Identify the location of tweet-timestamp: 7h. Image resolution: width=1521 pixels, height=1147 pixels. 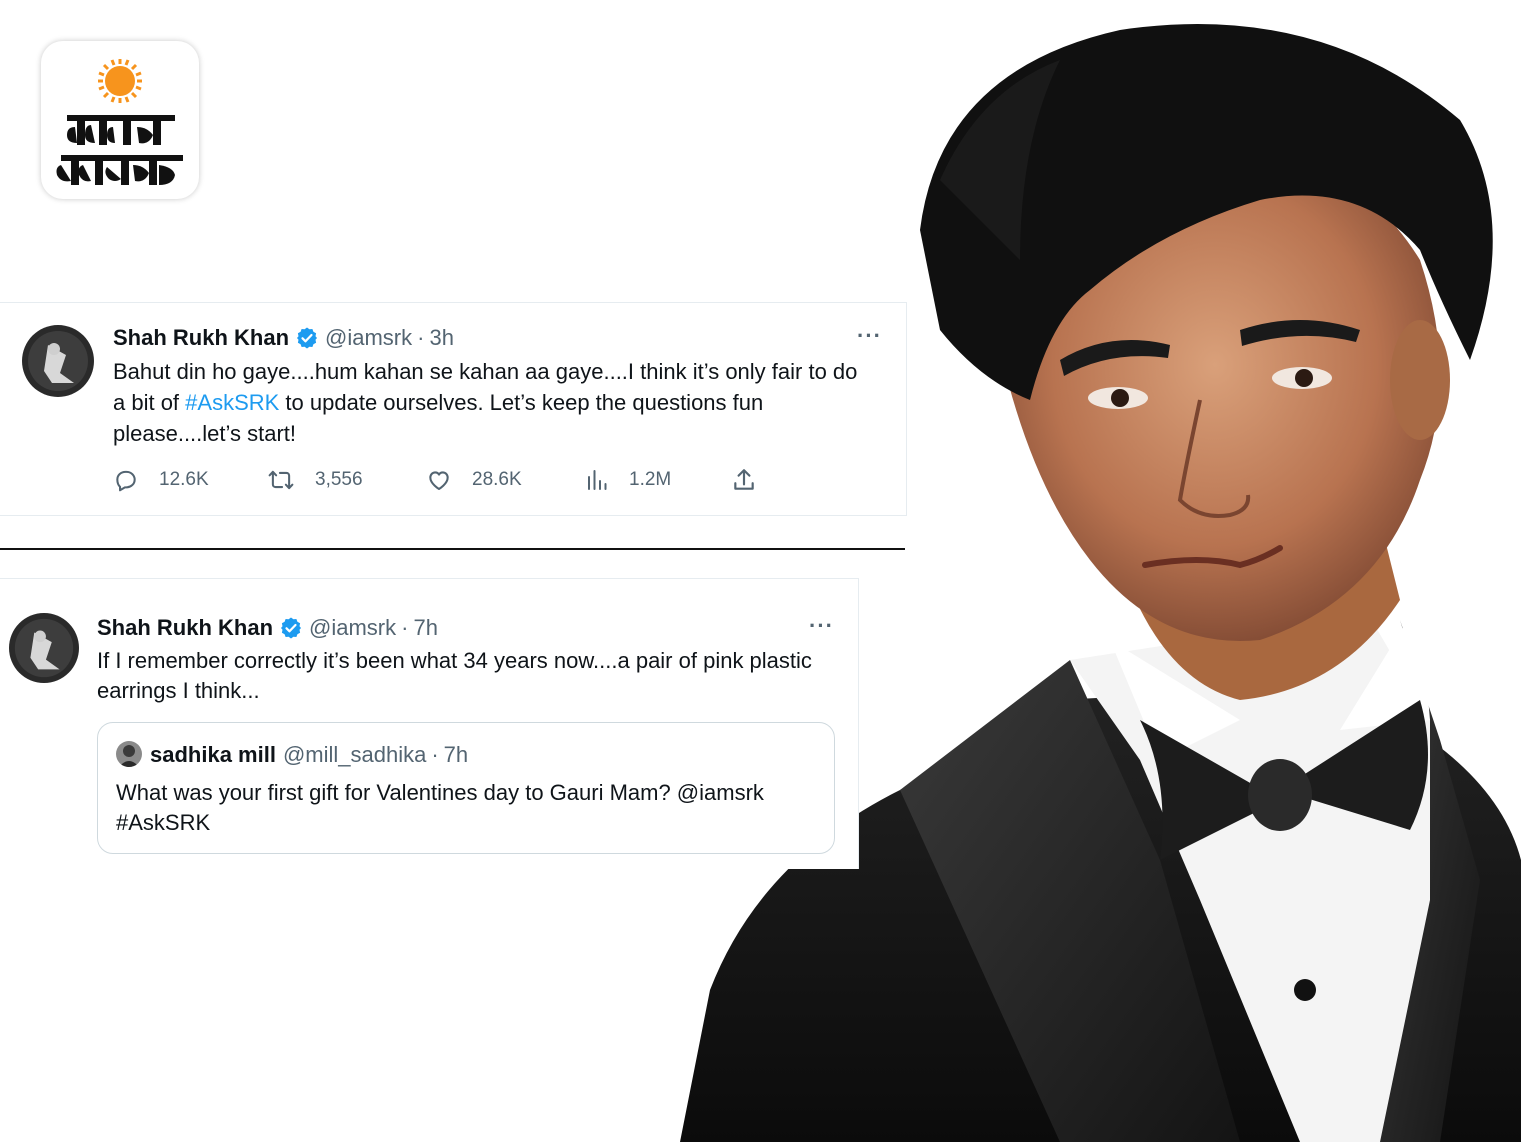
(425, 628).